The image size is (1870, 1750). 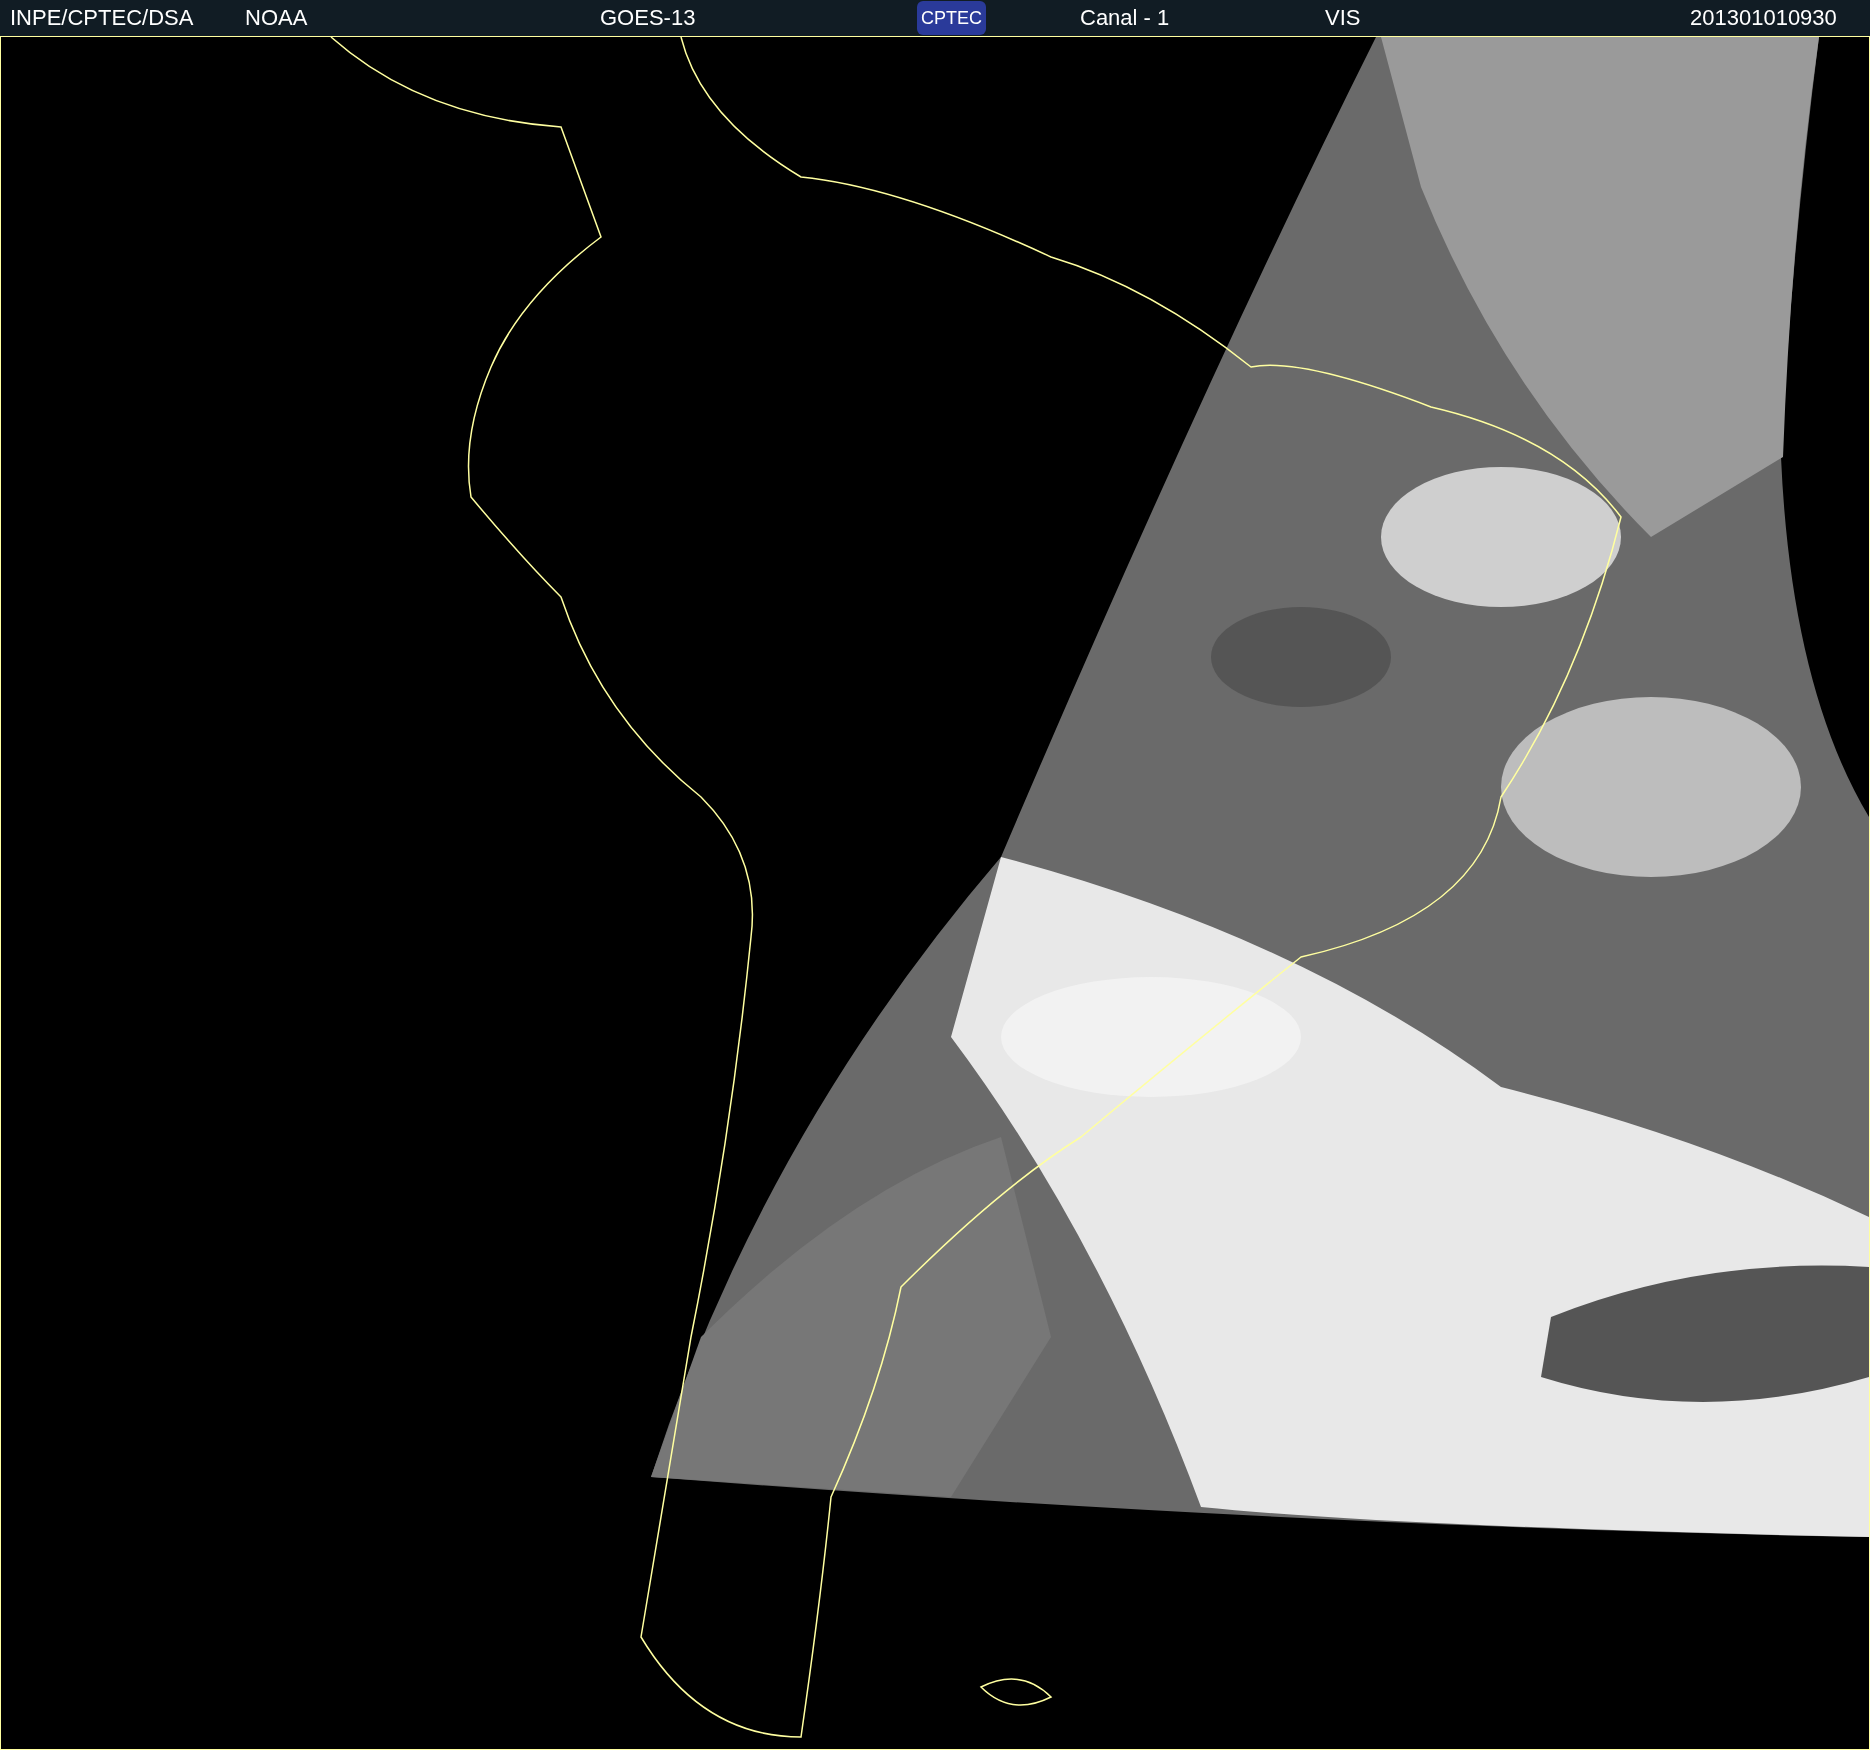 What do you see at coordinates (1343, 18) in the screenshot?
I see `band-label: VIS` at bounding box center [1343, 18].